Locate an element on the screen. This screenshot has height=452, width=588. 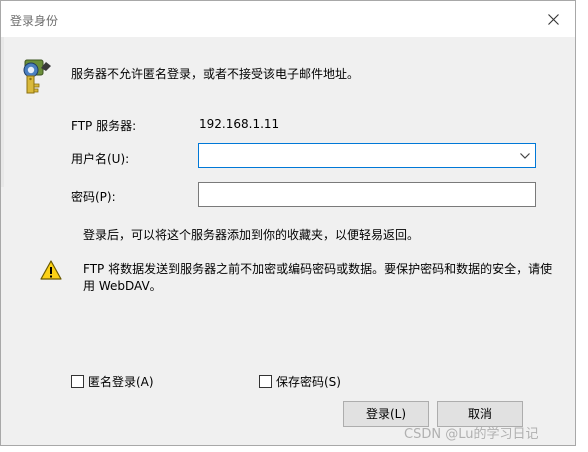
key-icon is located at coordinates (37, 76).